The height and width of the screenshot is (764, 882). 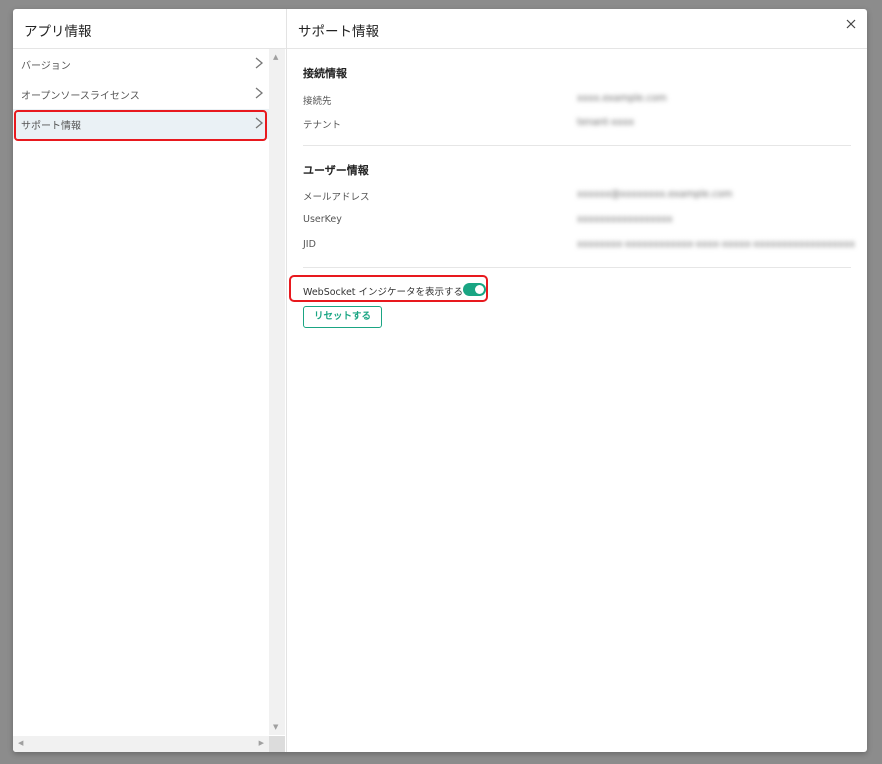 I want to click on scroll-right-arrow-icon: ▶, so click(x=261, y=743).